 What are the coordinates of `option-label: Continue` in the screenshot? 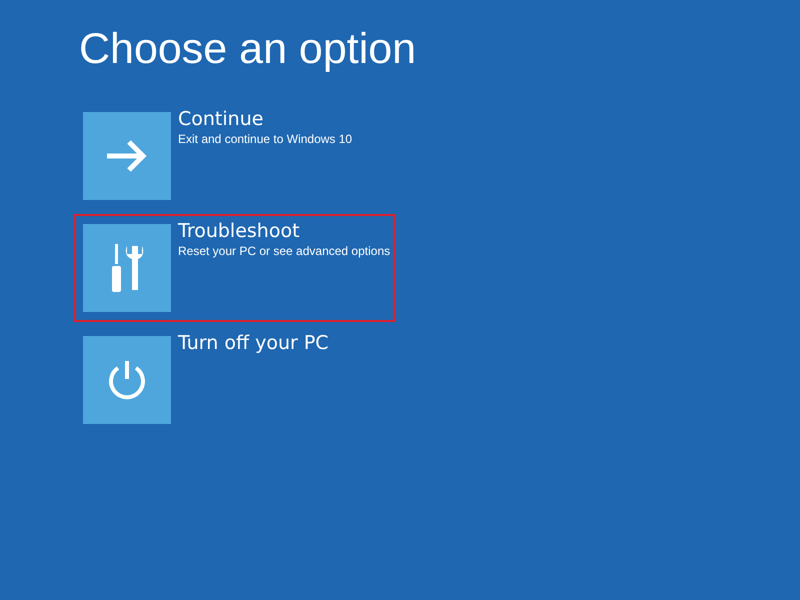 It's located at (221, 119).